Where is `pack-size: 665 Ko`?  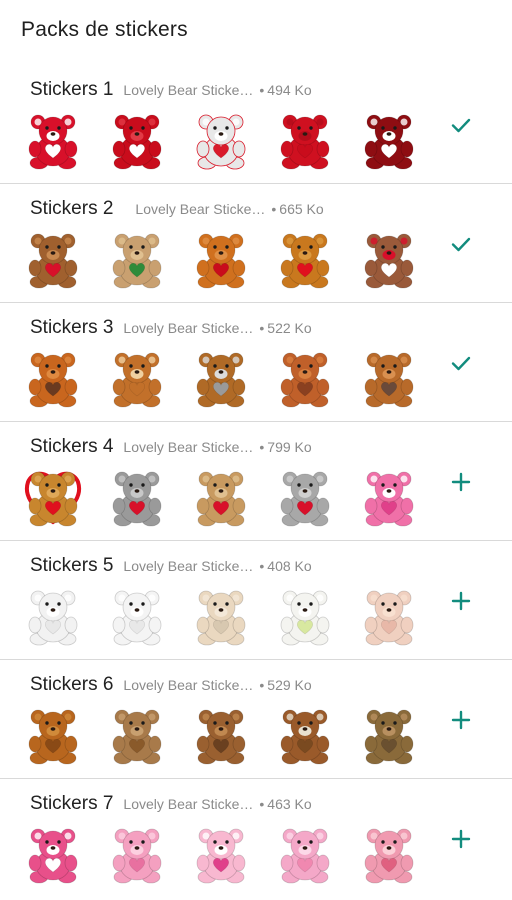
pack-size: 665 Ko is located at coordinates (301, 209).